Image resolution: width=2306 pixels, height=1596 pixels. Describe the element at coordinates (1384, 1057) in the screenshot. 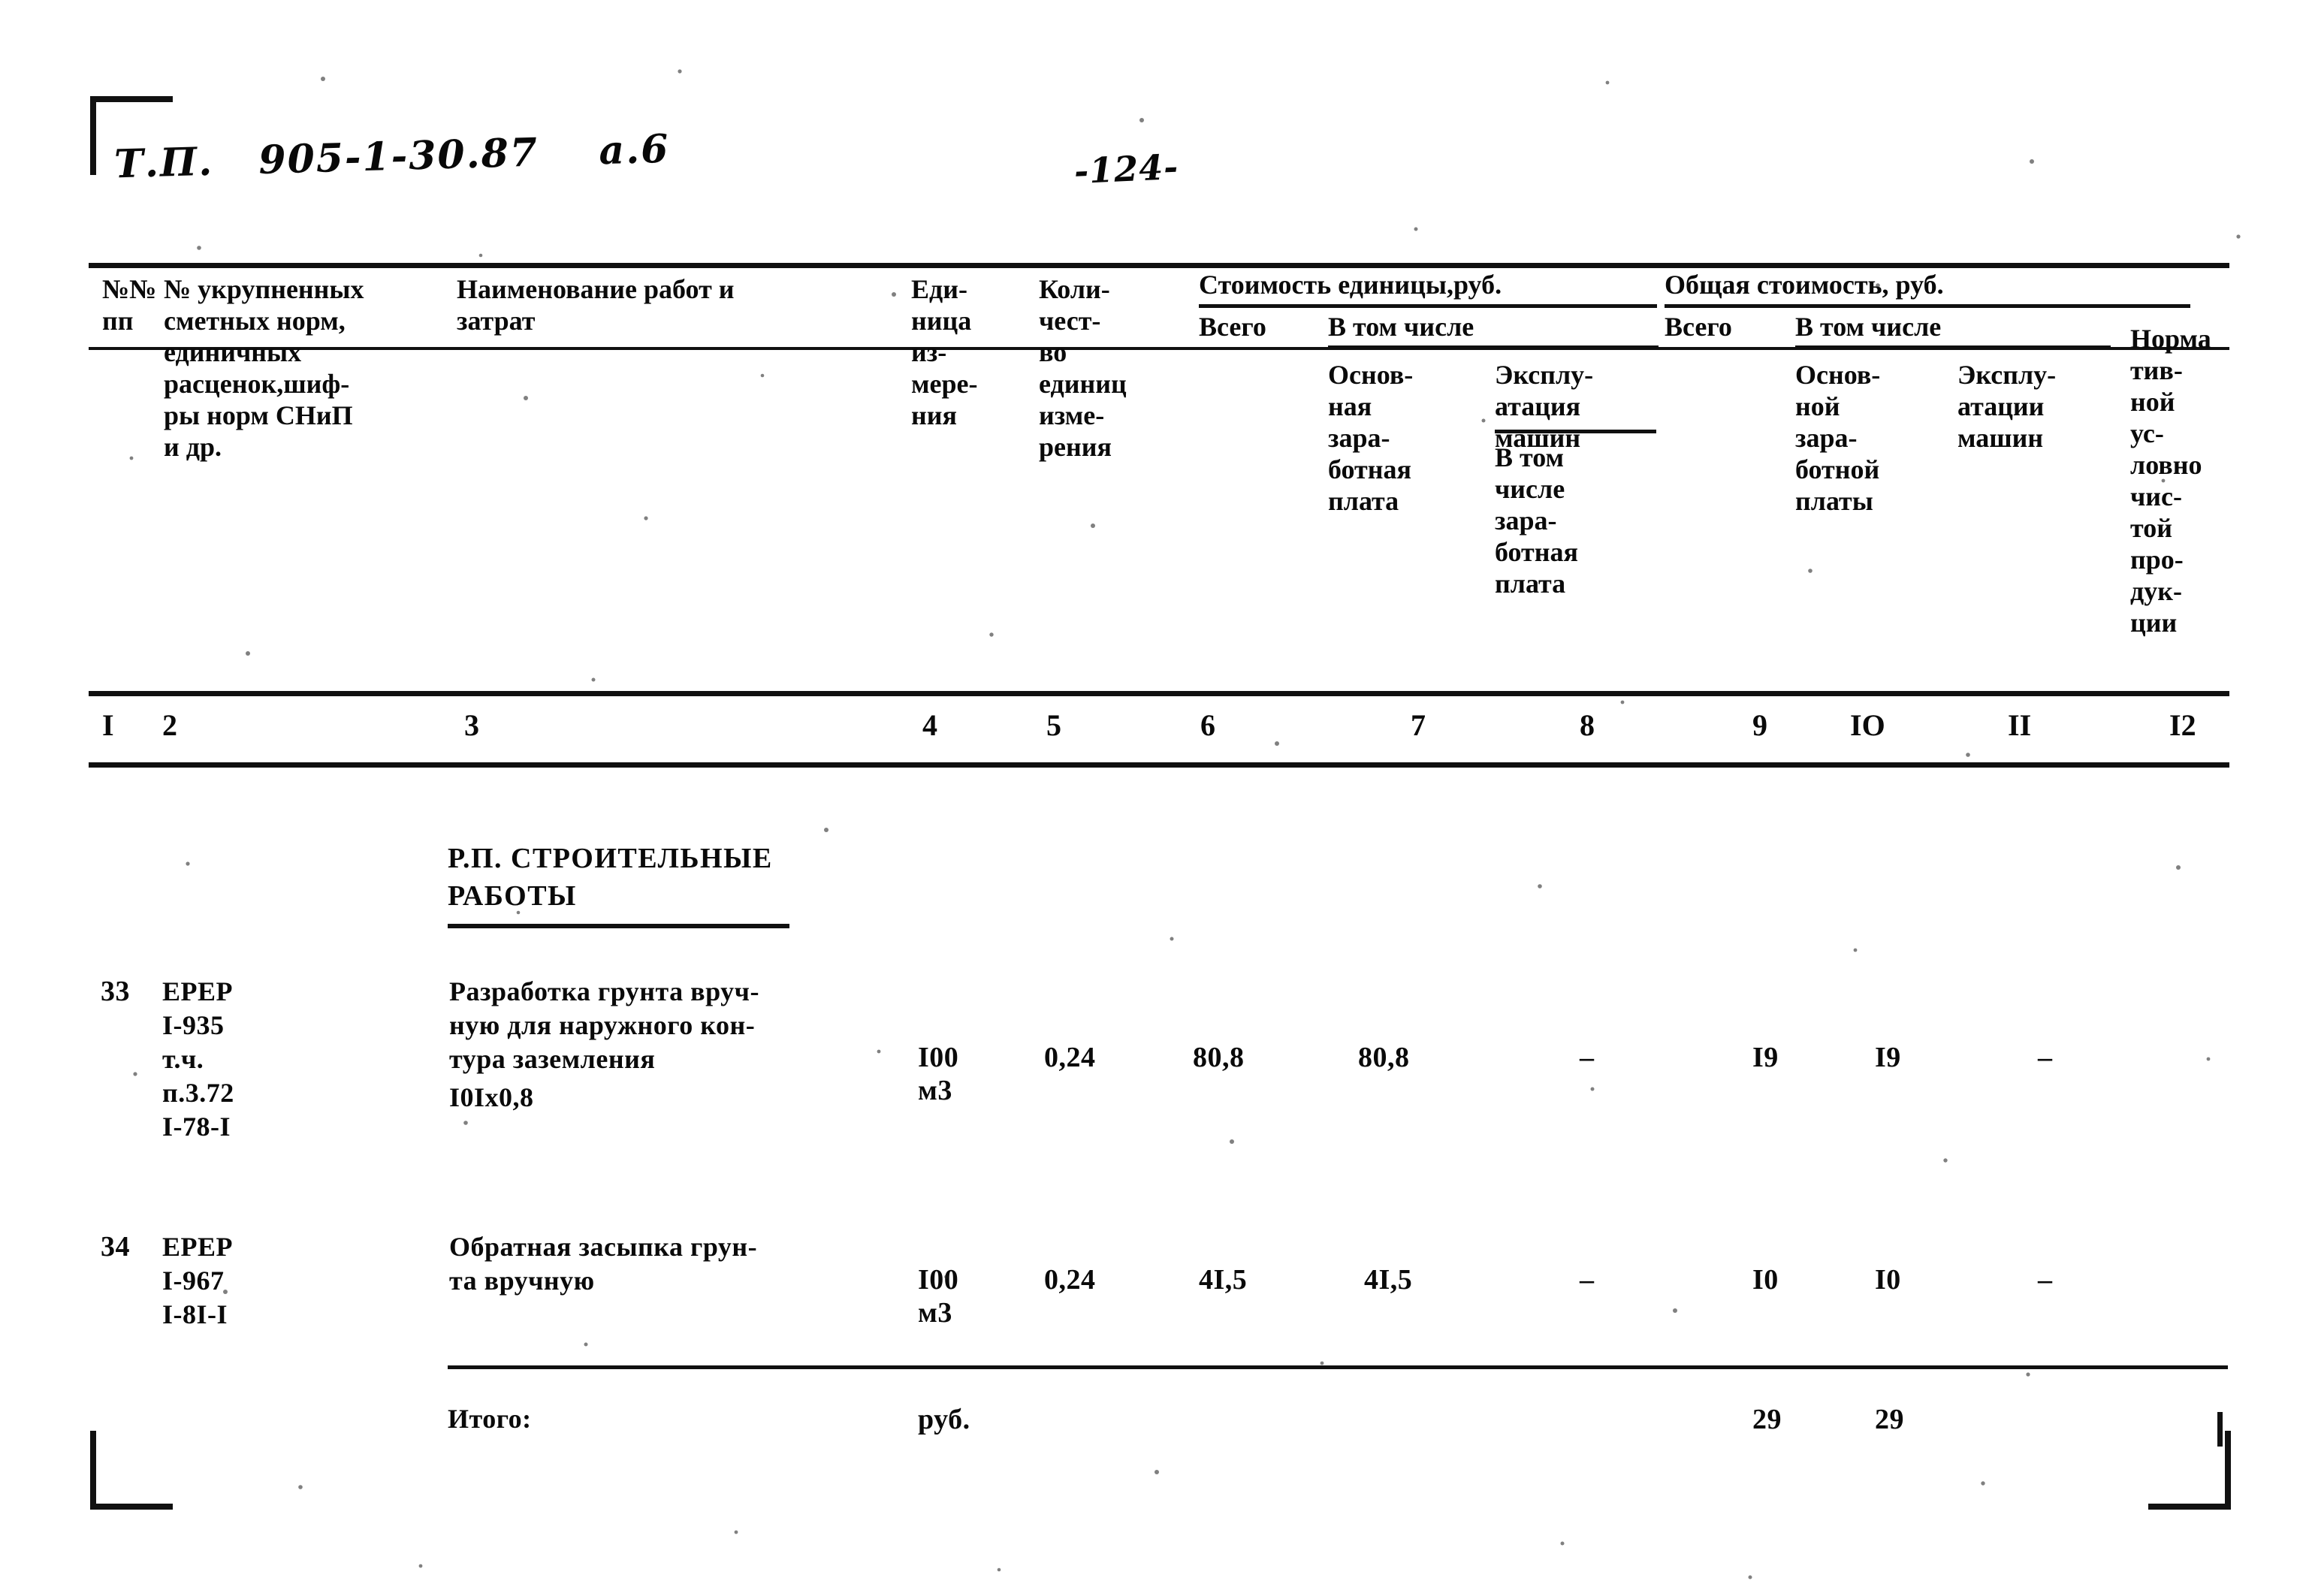

I see `row-unit-cost-wage: 80,8` at that location.